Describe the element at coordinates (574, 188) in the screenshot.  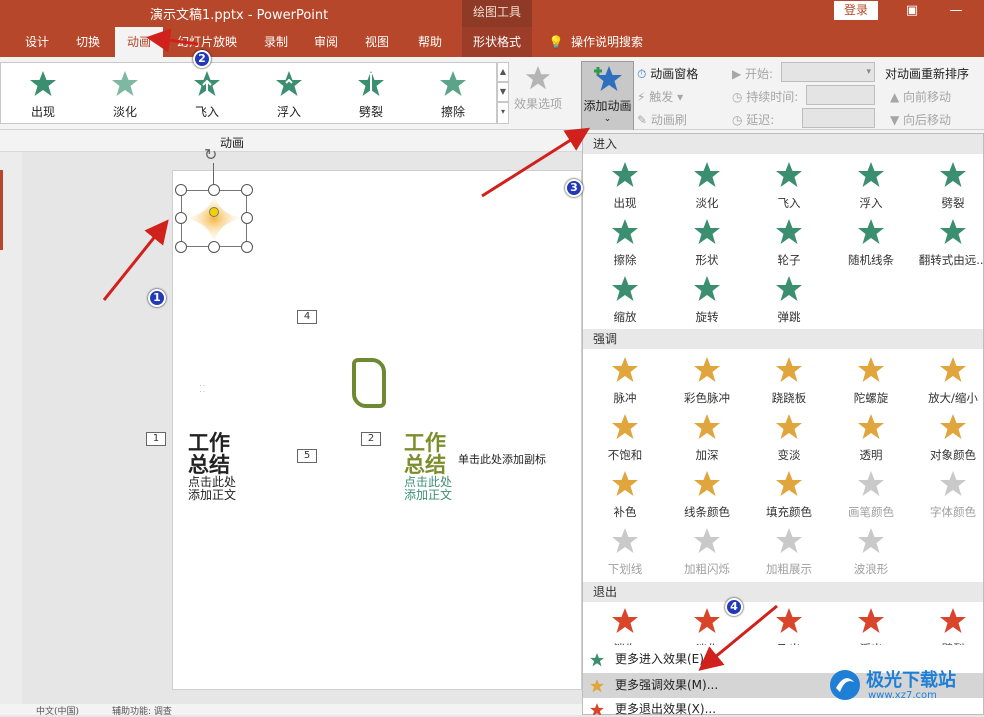
I see `annotation-marker-3: 3` at that location.